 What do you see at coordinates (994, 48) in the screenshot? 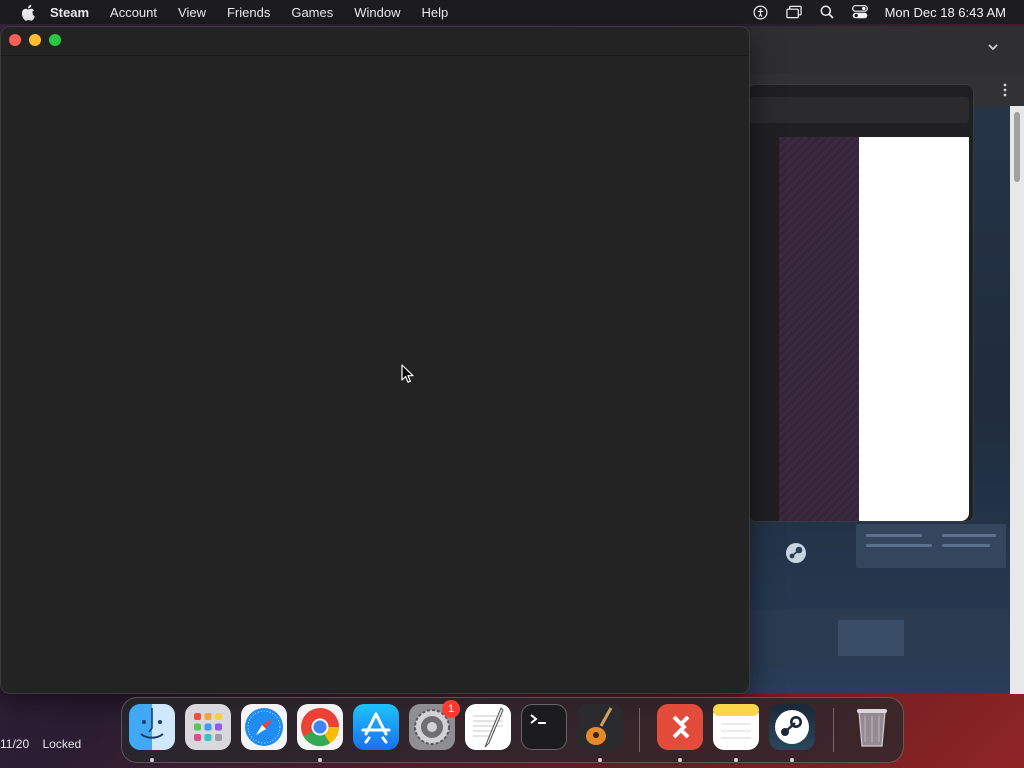
I see `chevron-down-icon` at bounding box center [994, 48].